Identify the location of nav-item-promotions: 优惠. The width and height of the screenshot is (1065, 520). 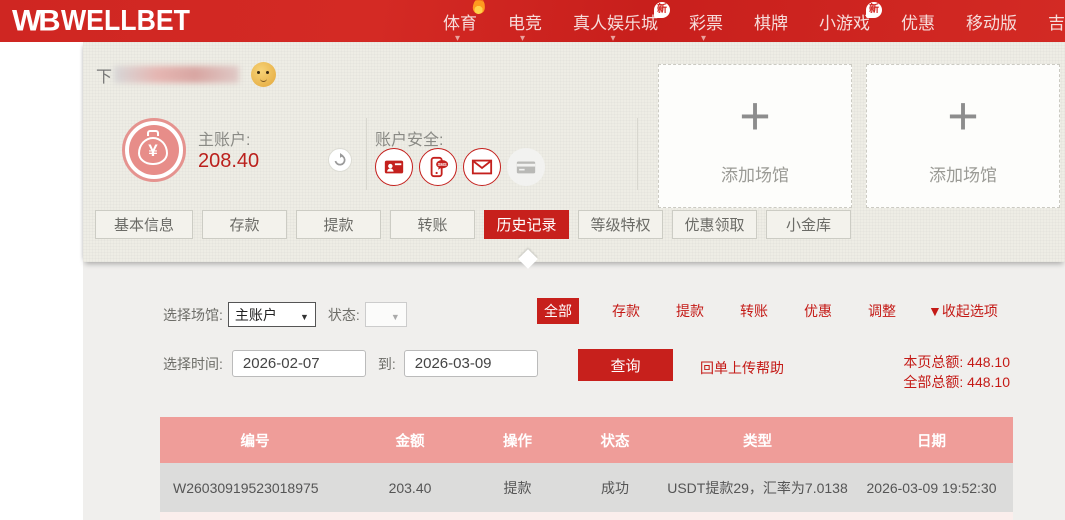
(918, 21).